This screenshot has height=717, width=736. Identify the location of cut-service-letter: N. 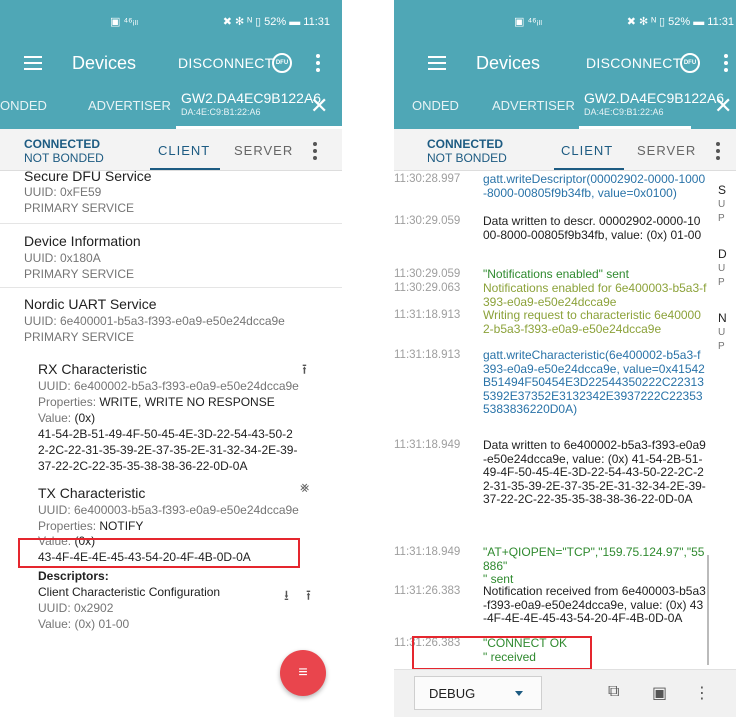
(722, 318).